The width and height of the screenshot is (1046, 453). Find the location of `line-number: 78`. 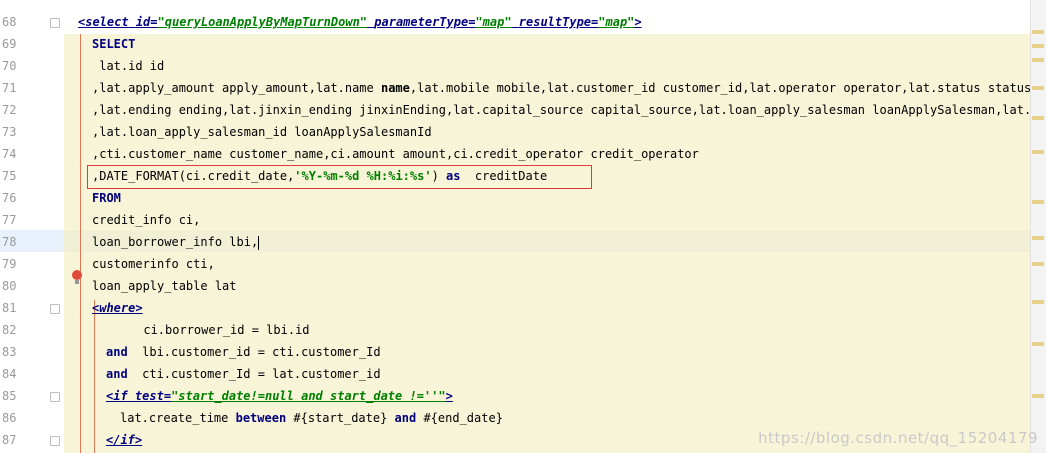

line-number: 78 is located at coordinates (9, 242).